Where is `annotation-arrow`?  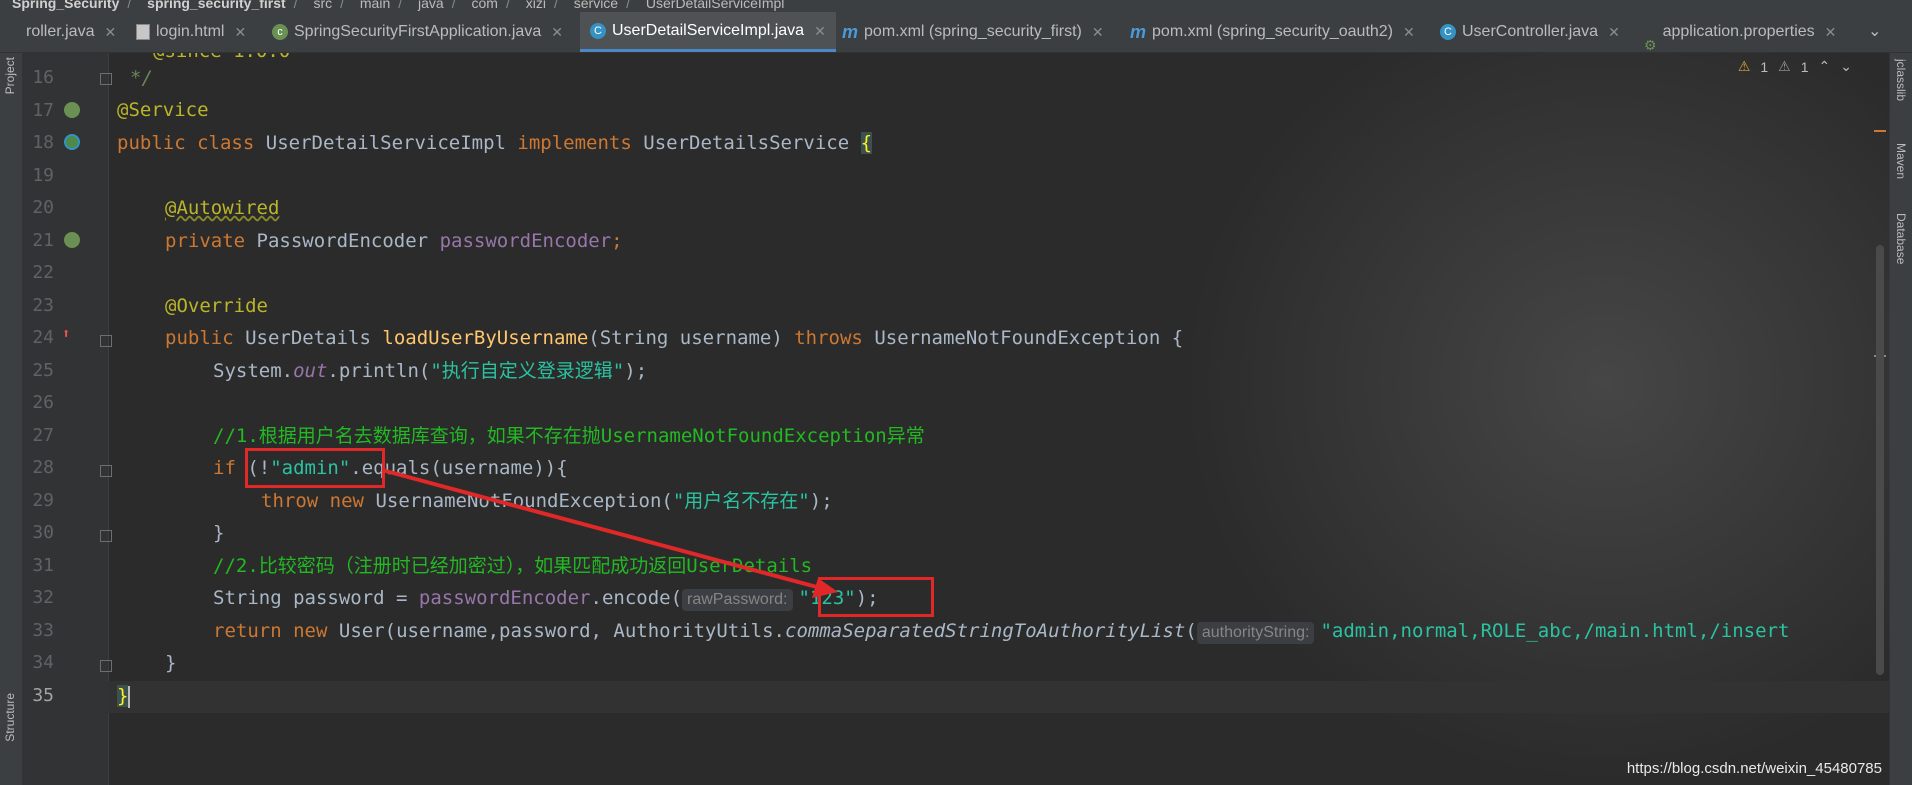
annotation-arrow is located at coordinates (609, 533).